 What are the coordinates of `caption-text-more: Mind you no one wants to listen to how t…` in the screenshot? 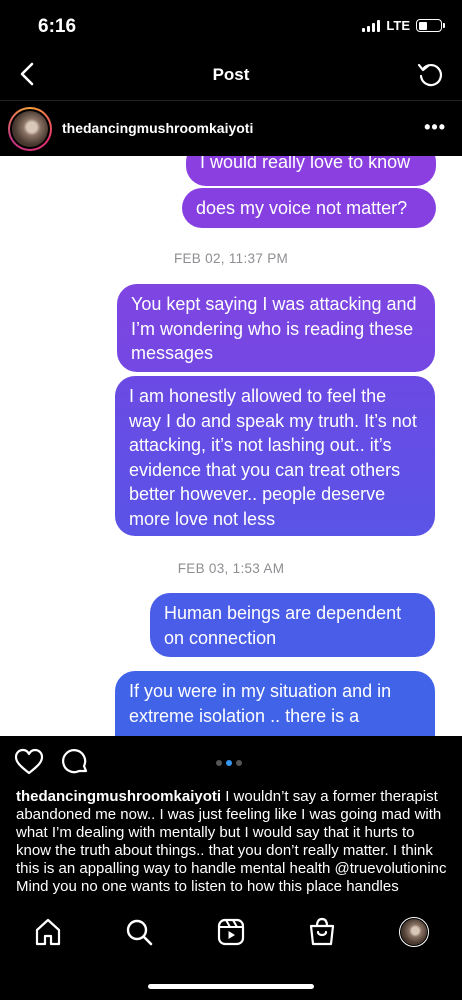 It's located at (207, 886).